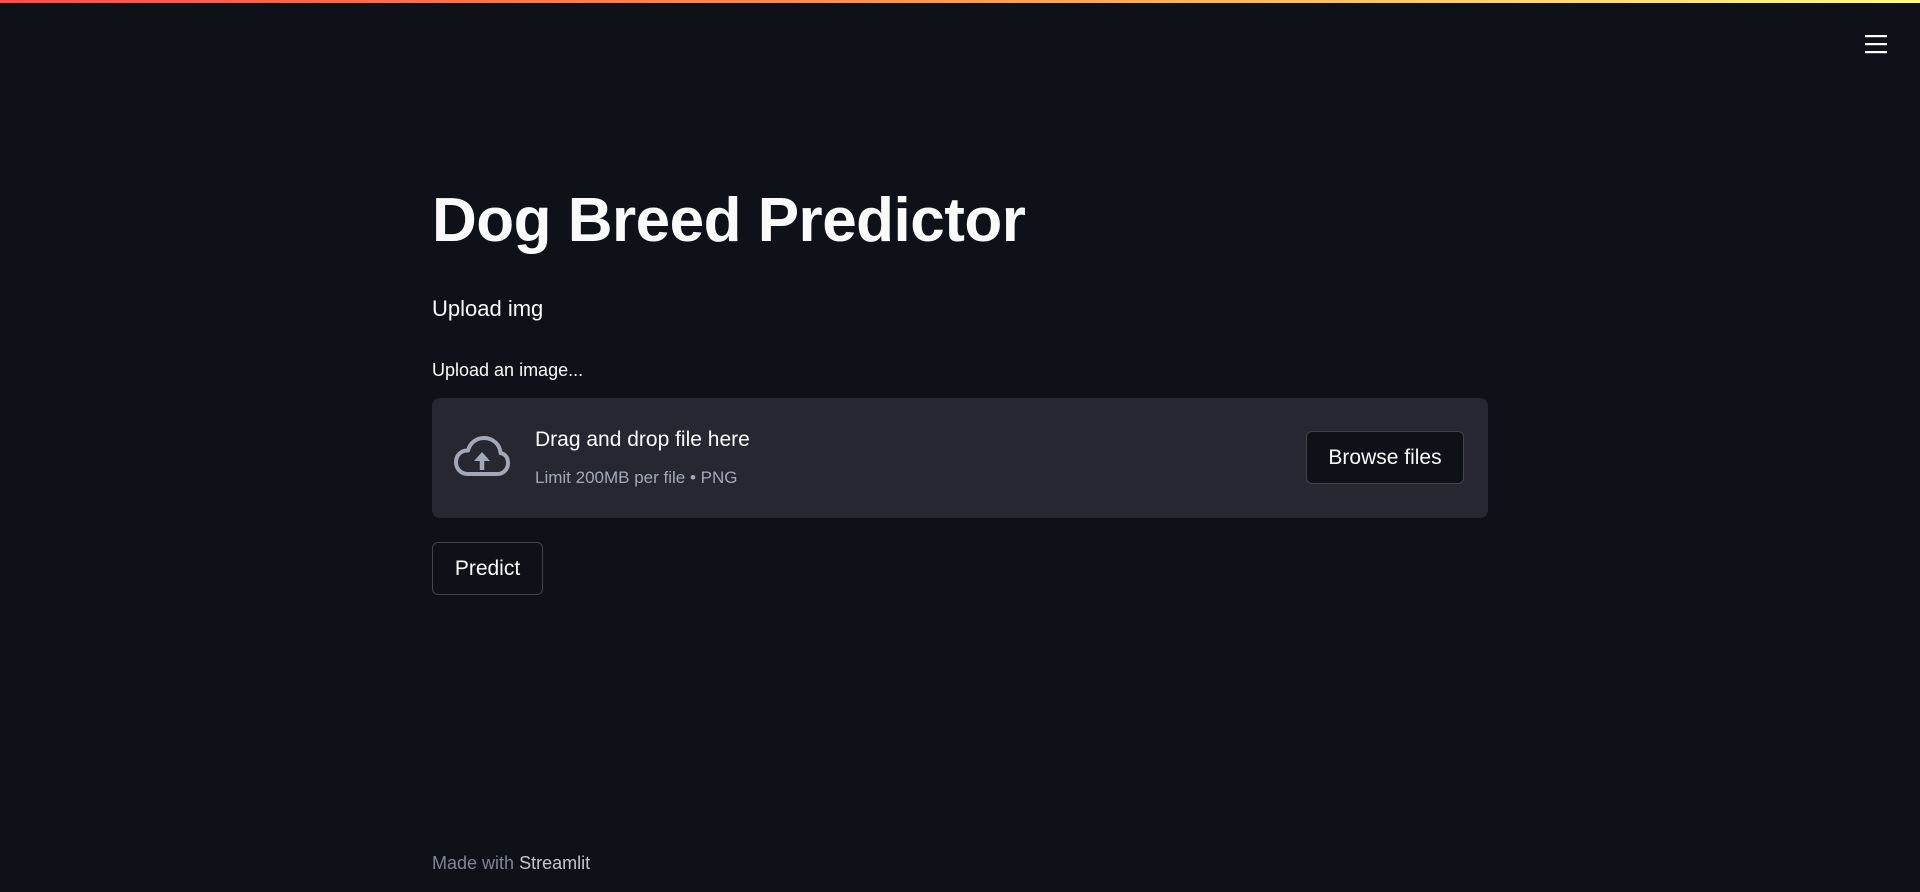 The height and width of the screenshot is (892, 1920). What do you see at coordinates (1385, 457) in the screenshot?
I see `browse-files-button: Browse files` at bounding box center [1385, 457].